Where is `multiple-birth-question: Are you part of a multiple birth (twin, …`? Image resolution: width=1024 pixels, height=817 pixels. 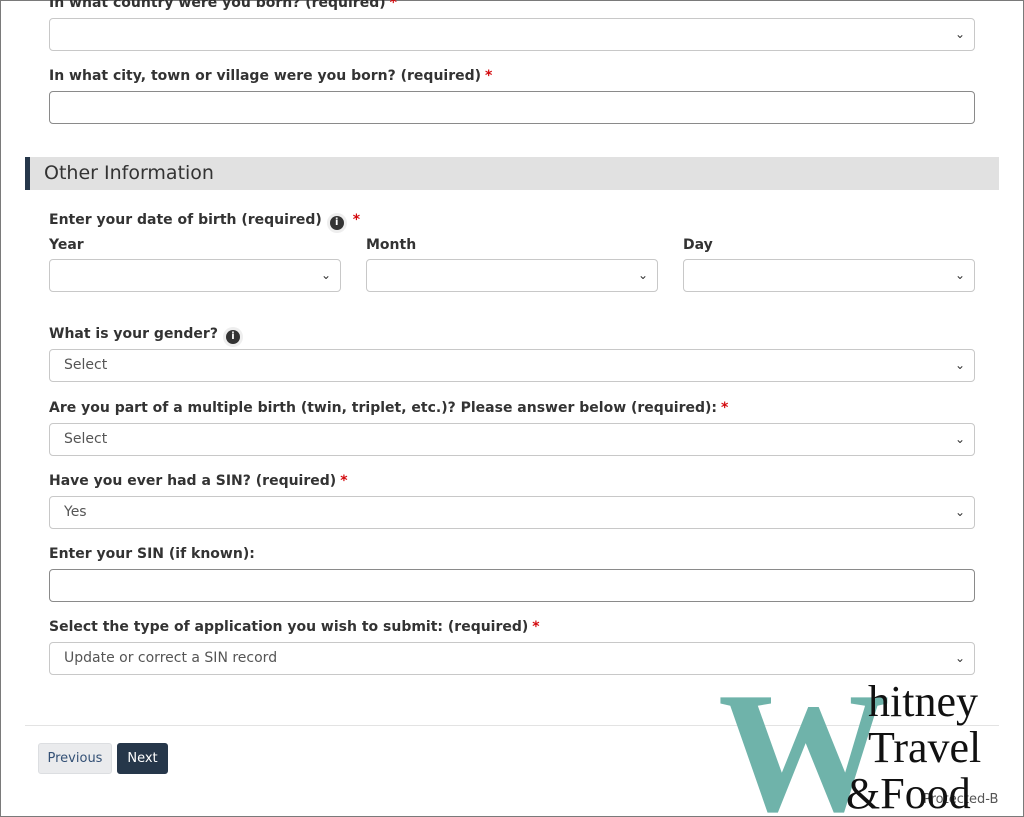
multiple-birth-question: Are you part of a multiple birth (twin, … is located at coordinates (389, 408).